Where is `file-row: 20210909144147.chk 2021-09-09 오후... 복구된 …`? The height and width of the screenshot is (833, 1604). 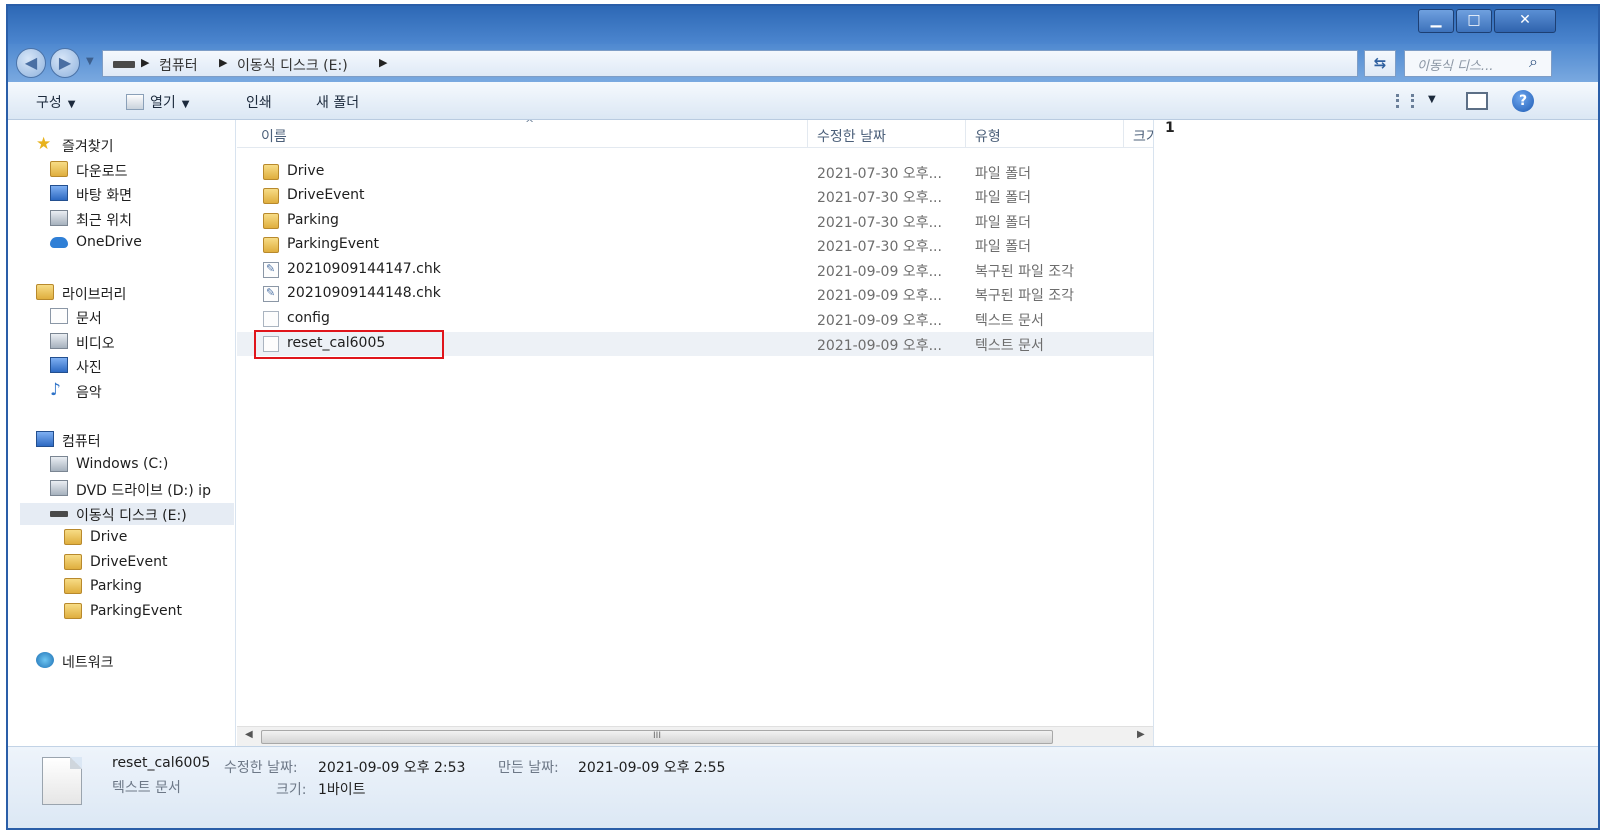
file-row: 20210909144147.chk 2021-09-09 오후... 복구된 … is located at coordinates (695, 270).